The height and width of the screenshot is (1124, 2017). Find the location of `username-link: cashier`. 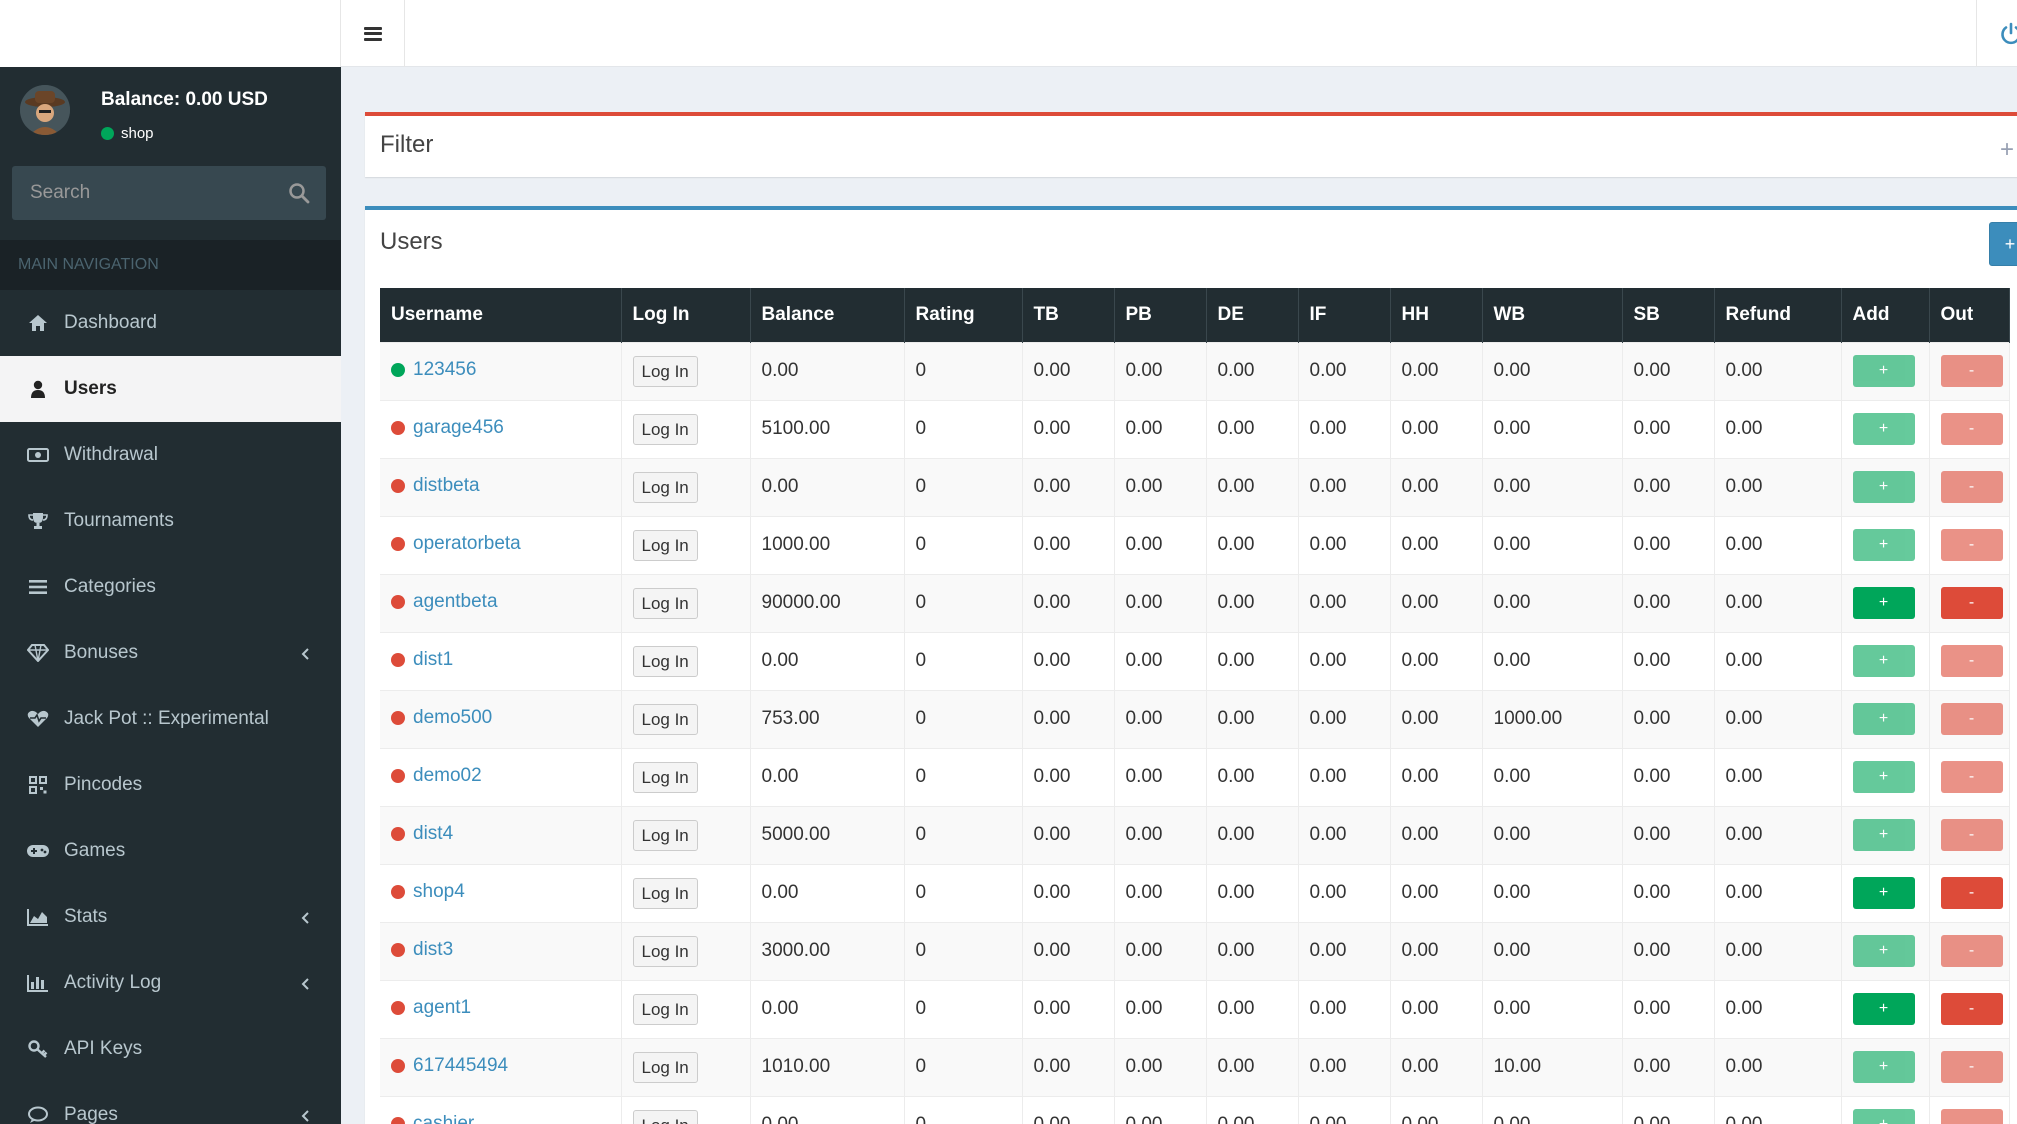

username-link: cashier is located at coordinates (432, 1118).